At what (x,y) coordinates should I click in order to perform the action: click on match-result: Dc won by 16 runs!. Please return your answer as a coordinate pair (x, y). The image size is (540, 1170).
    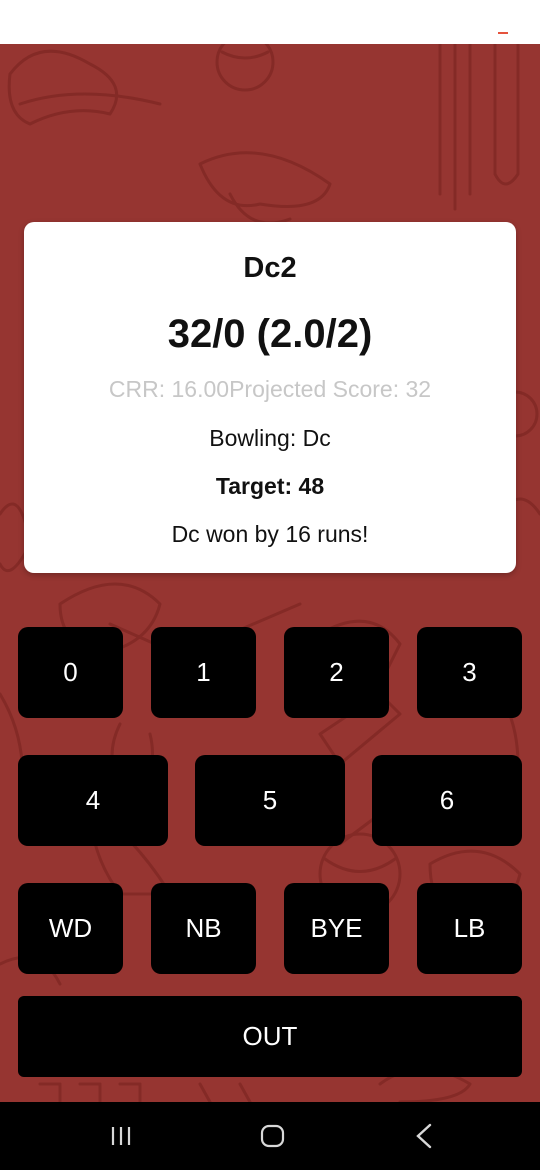
    Looking at the image, I should click on (270, 534).